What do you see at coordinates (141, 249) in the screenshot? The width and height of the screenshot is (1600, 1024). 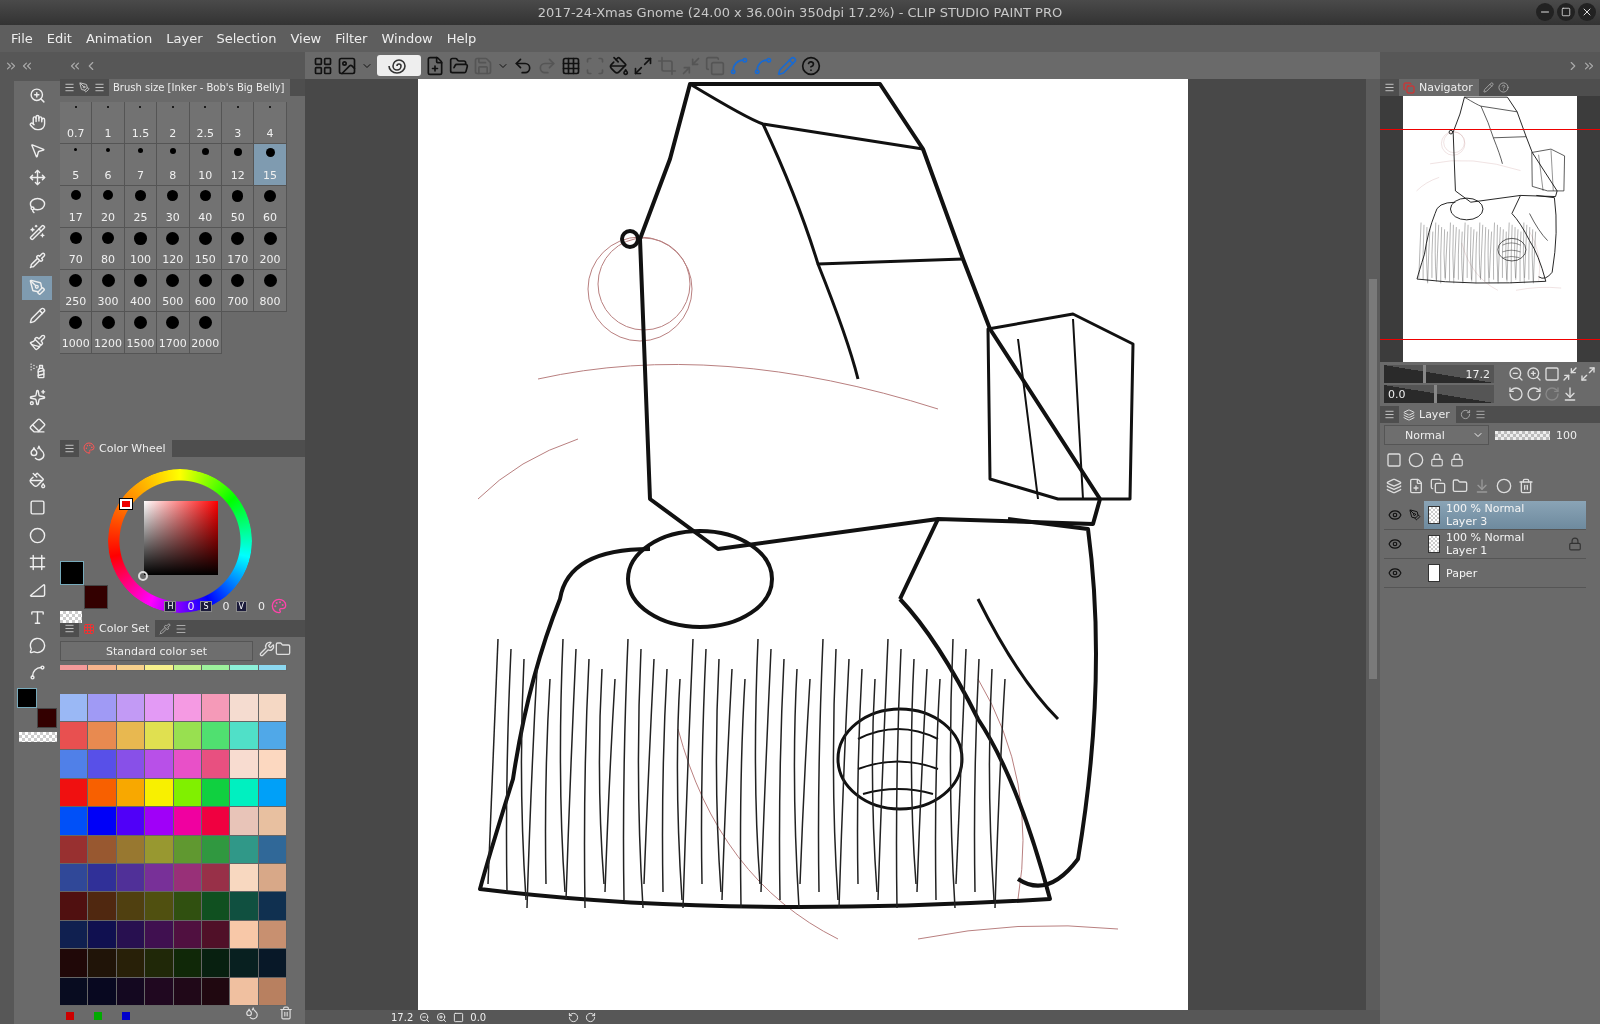 I see `brush-size-option: 100` at bounding box center [141, 249].